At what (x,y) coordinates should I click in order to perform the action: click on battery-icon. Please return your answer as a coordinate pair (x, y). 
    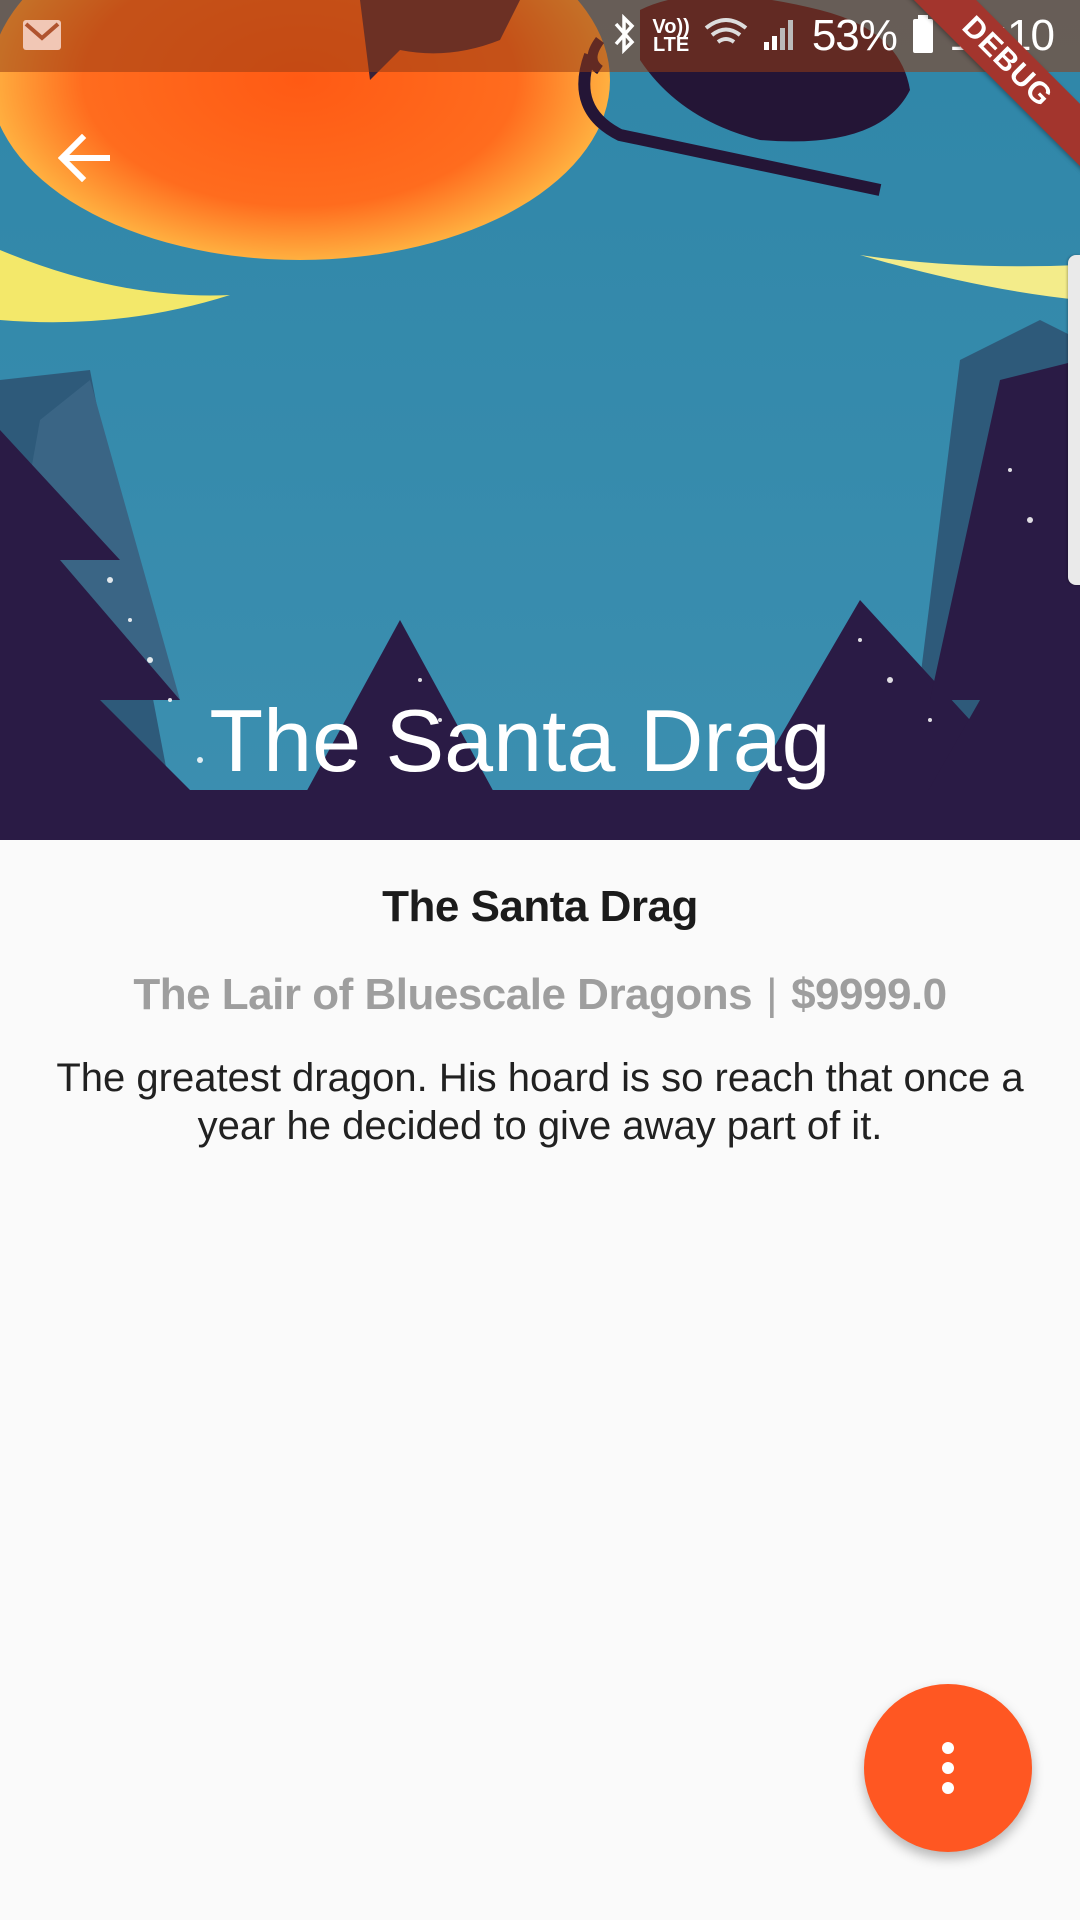
    Looking at the image, I should click on (923, 36).